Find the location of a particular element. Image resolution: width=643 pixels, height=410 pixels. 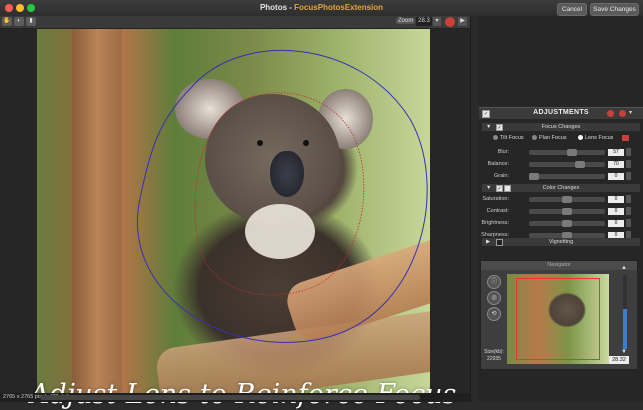

focus-changes-title: Focus Changes is located at coordinates (561, 127).